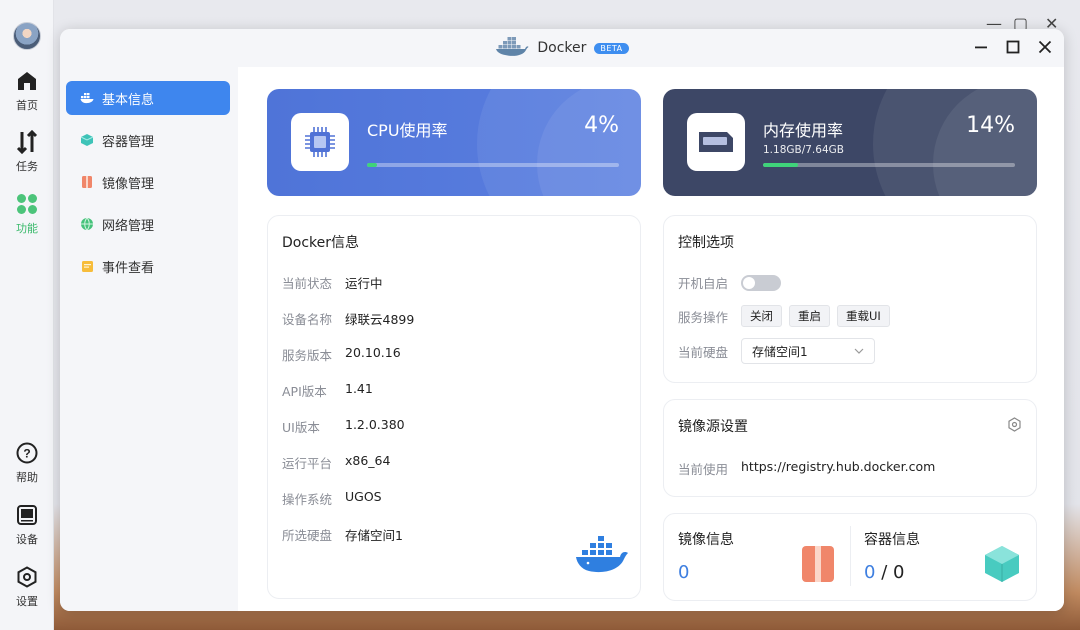  I want to click on dock-label: 设备, so click(27, 539).